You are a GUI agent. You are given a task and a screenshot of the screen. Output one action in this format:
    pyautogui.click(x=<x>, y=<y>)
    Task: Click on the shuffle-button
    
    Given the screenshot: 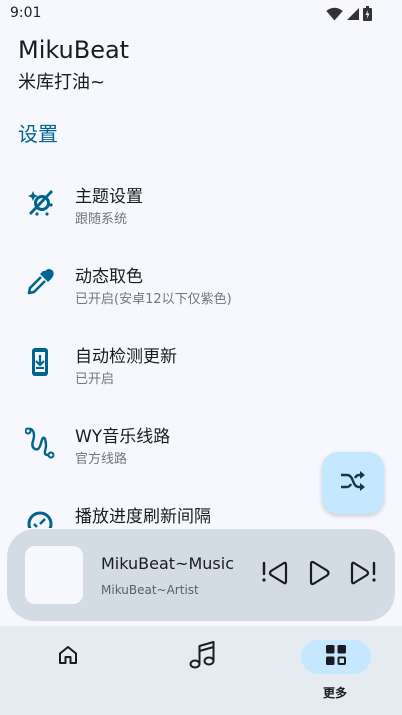 What is the action you would take?
    pyautogui.click(x=353, y=483)
    